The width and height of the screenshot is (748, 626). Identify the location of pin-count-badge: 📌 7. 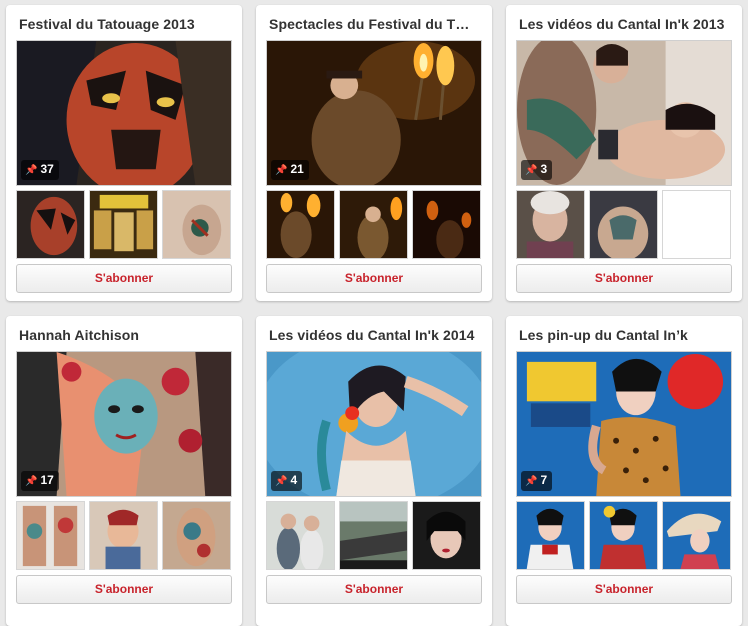
(537, 481).